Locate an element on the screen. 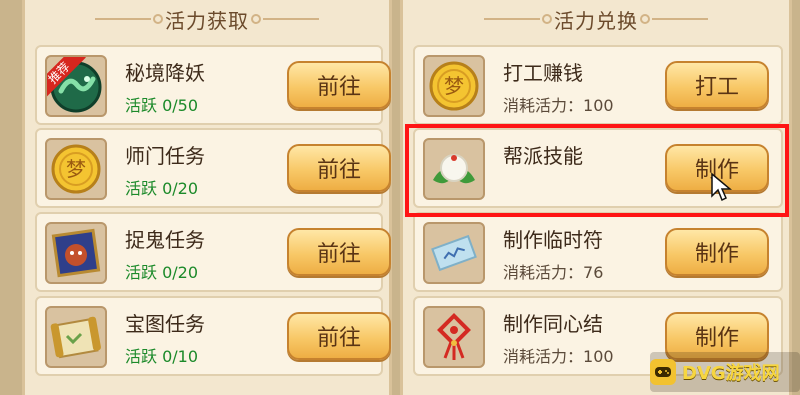  task-name: 师门任务 is located at coordinates (165, 156).